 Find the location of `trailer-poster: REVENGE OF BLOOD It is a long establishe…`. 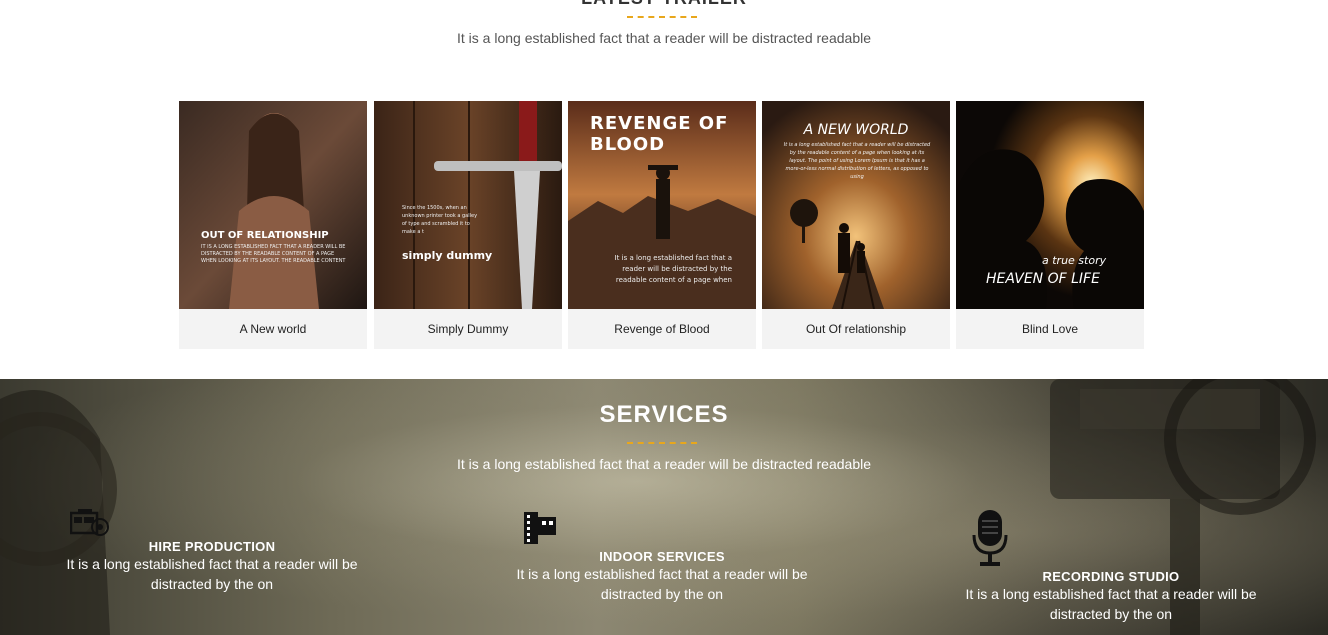

trailer-poster: REVENGE OF BLOOD It is a long establishe… is located at coordinates (662, 205).